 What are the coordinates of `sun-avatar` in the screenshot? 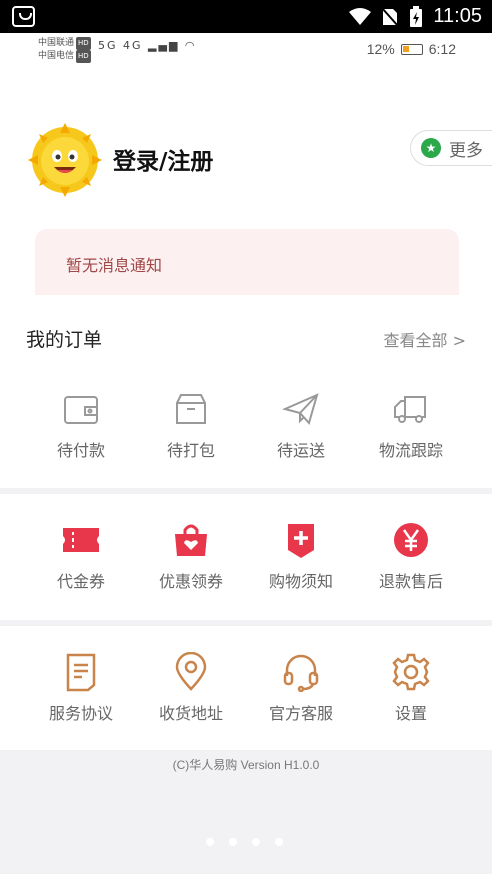 It's located at (65, 160).